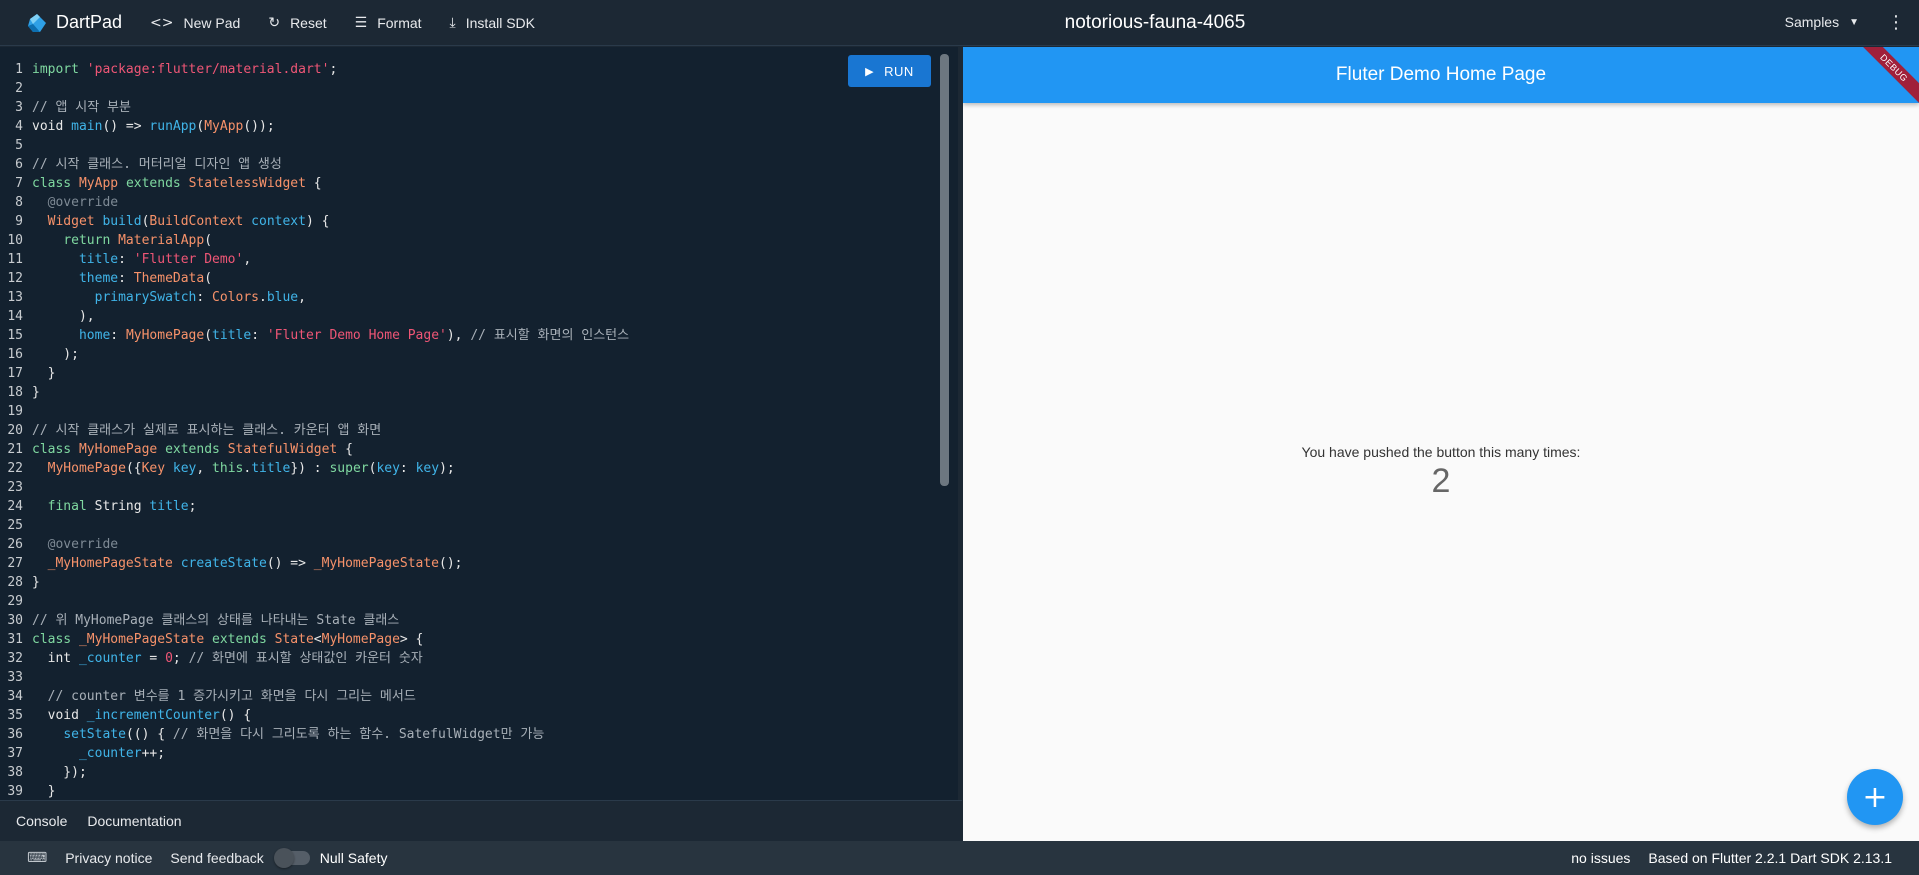  Describe the element at coordinates (470, 753) in the screenshot. I see `code-line: 37 _counter++;` at that location.